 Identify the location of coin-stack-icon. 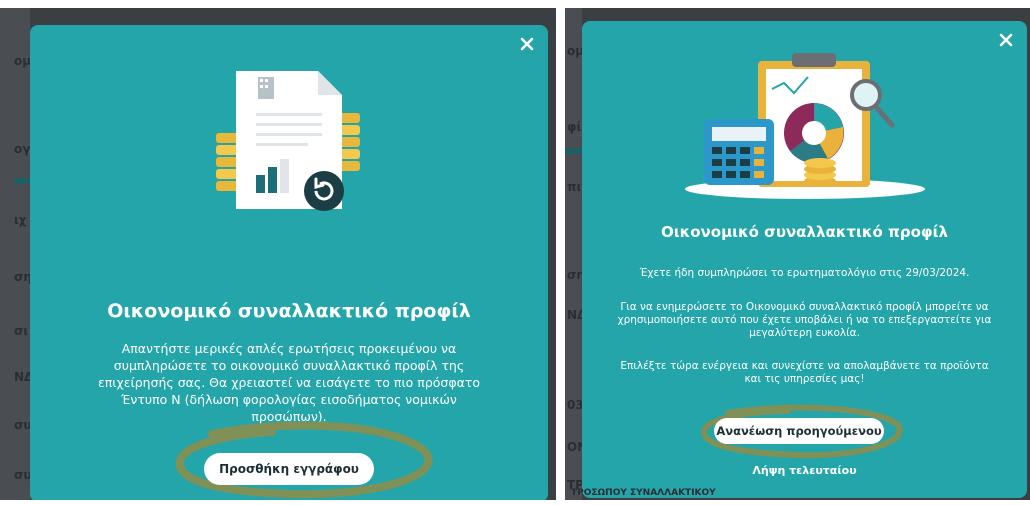
(820, 172).